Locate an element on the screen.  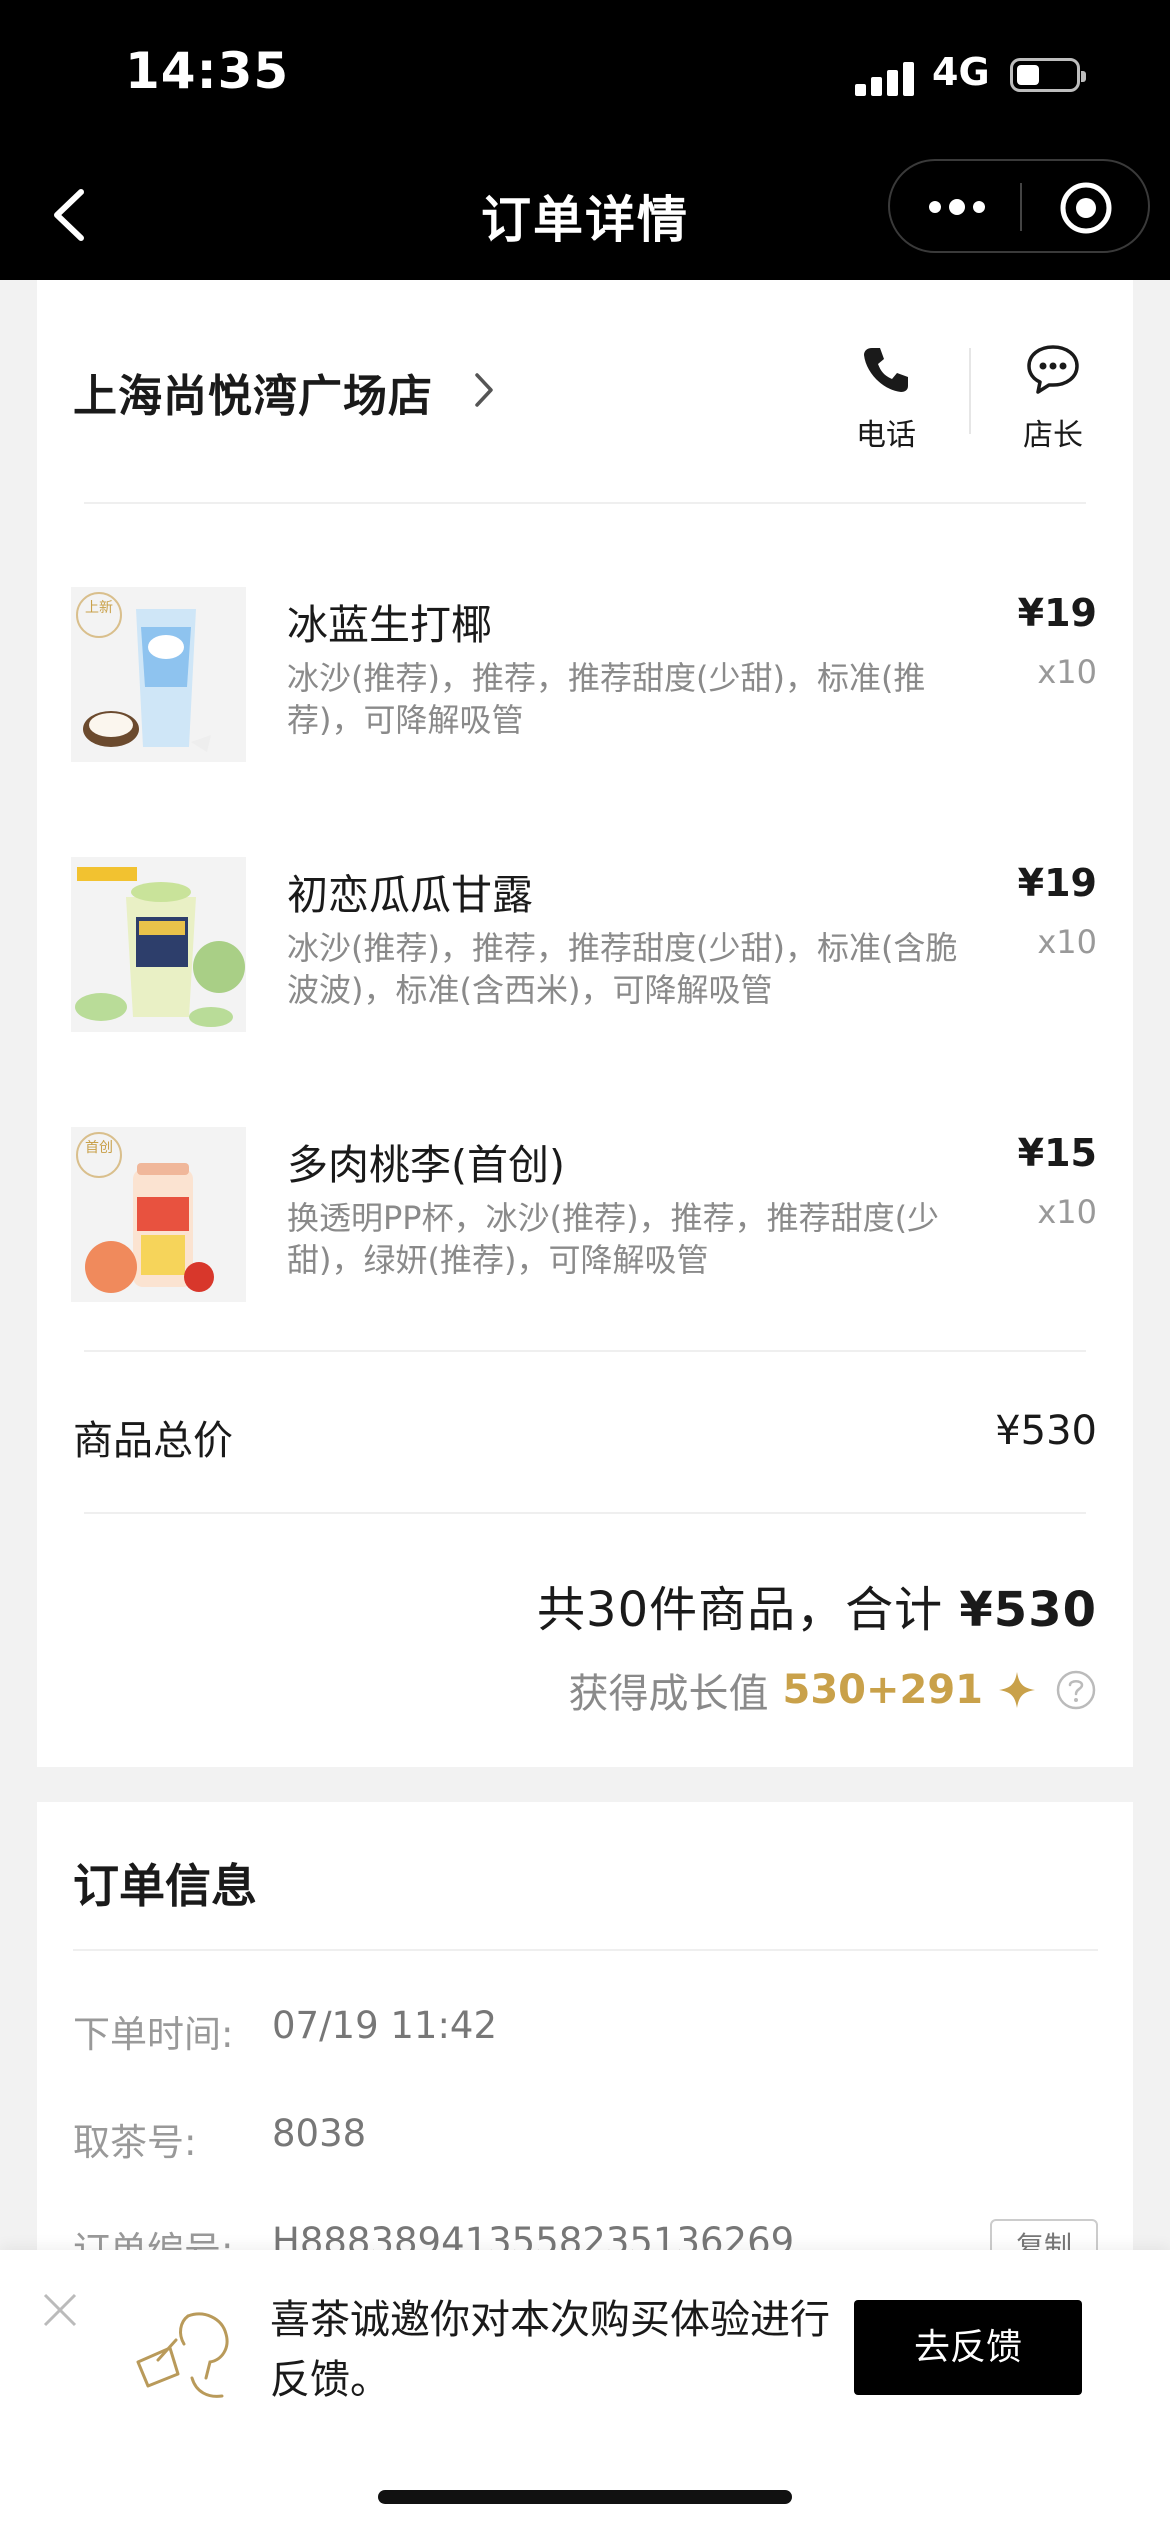
growth-points: 获得成长值 530+291 is located at coordinates (832, 1690).